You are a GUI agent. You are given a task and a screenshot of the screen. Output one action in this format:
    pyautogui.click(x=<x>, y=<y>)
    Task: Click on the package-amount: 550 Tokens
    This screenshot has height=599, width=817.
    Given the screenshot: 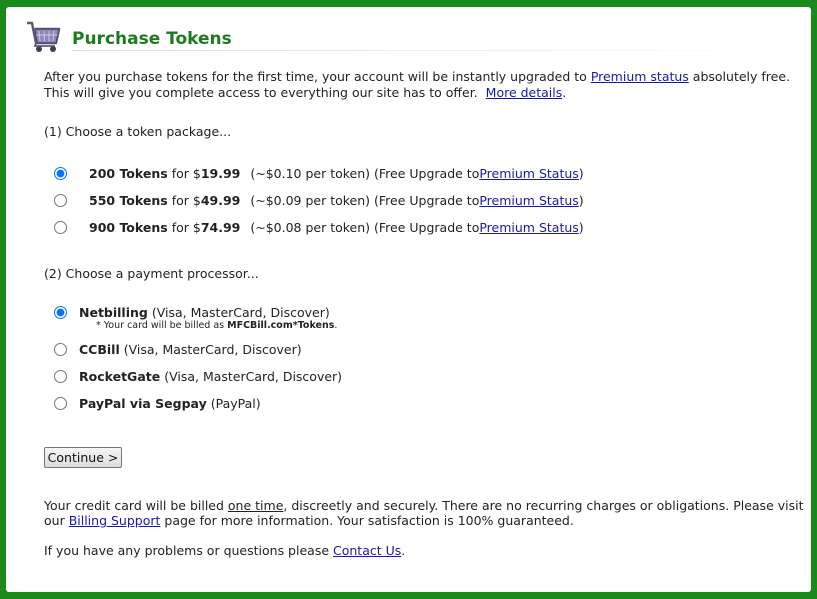 What is the action you would take?
    pyautogui.click(x=128, y=200)
    